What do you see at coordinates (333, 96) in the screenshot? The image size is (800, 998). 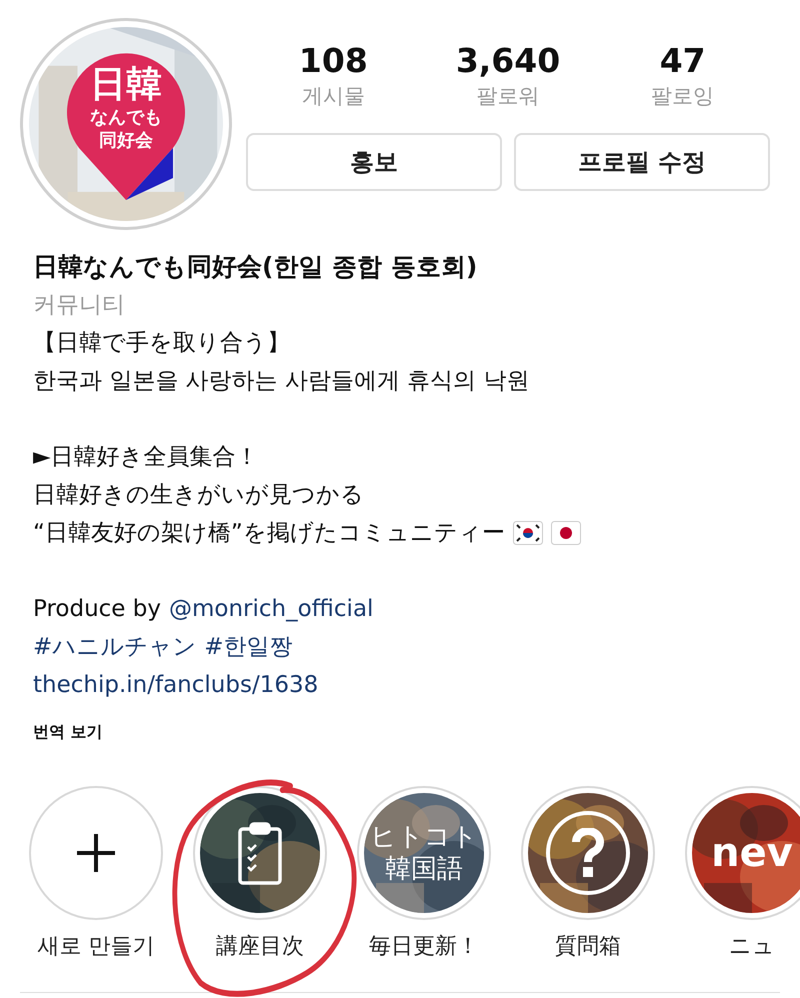 I see `stat-label: 게시물` at bounding box center [333, 96].